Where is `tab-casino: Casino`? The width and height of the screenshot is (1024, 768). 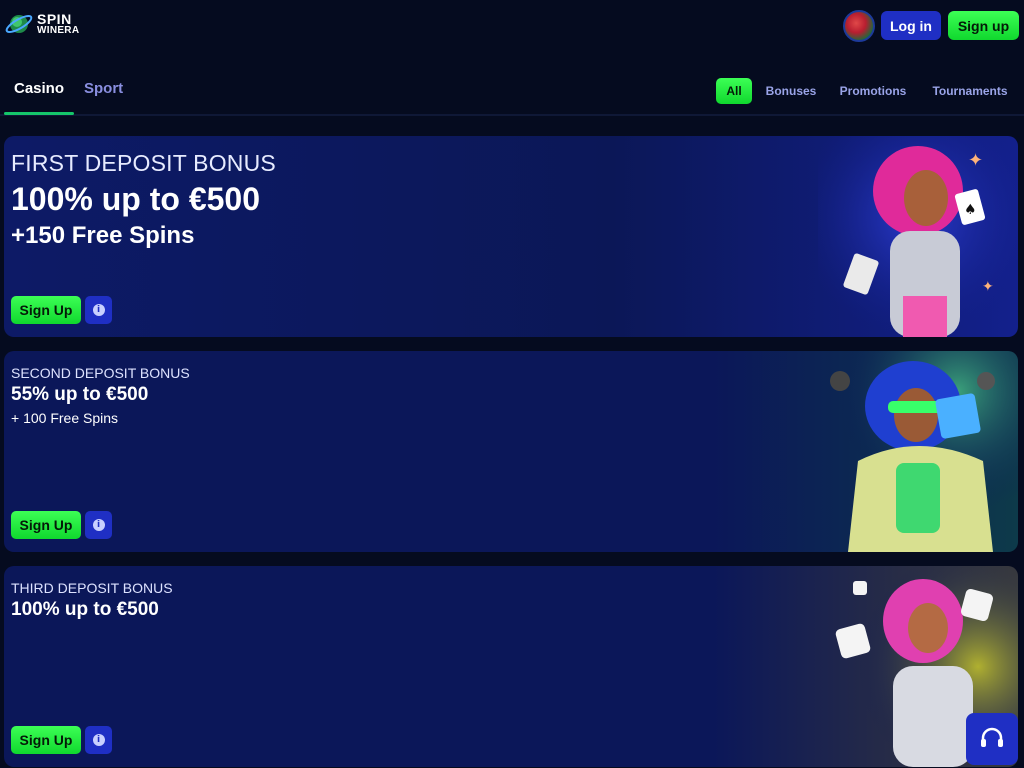
tab-casino: Casino is located at coordinates (39, 88).